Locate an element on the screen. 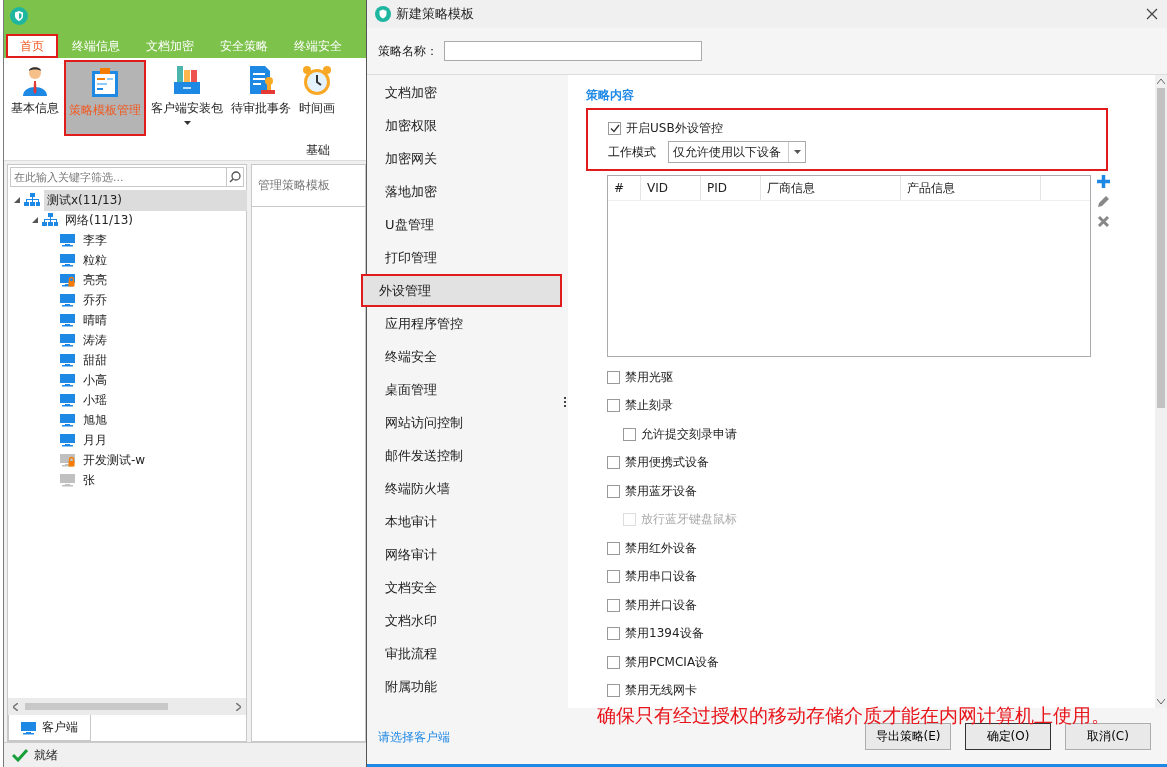 The width and height of the screenshot is (1167, 767). tree-item: 涛涛 is located at coordinates (95, 340).